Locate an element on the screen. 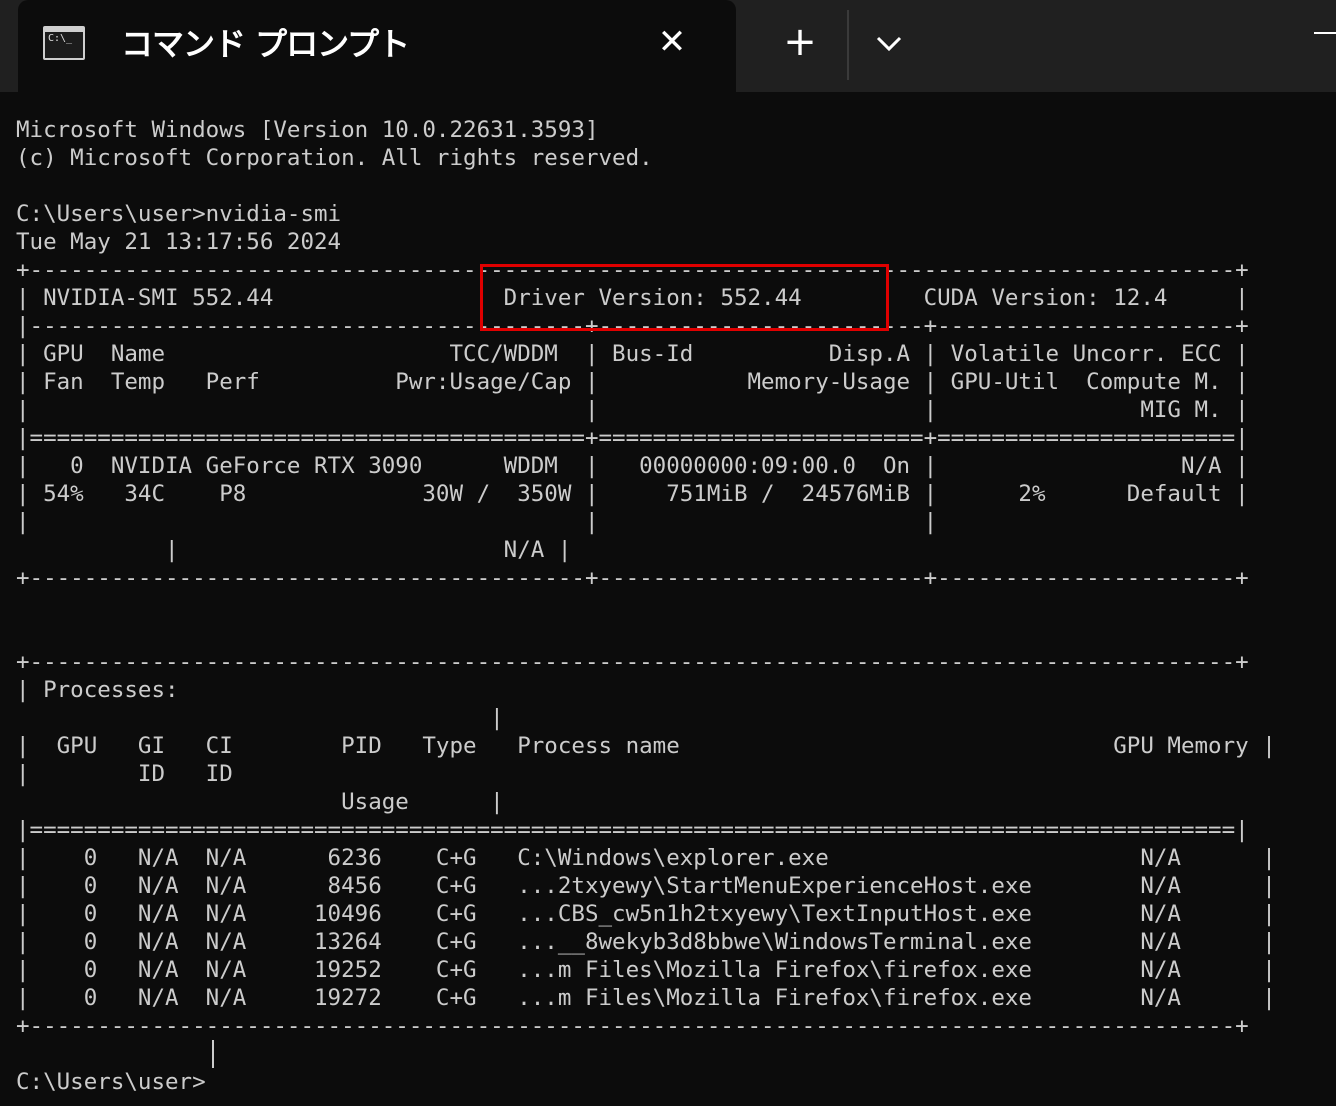 The height and width of the screenshot is (1106, 1336). chevron-down-icon is located at coordinates (889, 43).